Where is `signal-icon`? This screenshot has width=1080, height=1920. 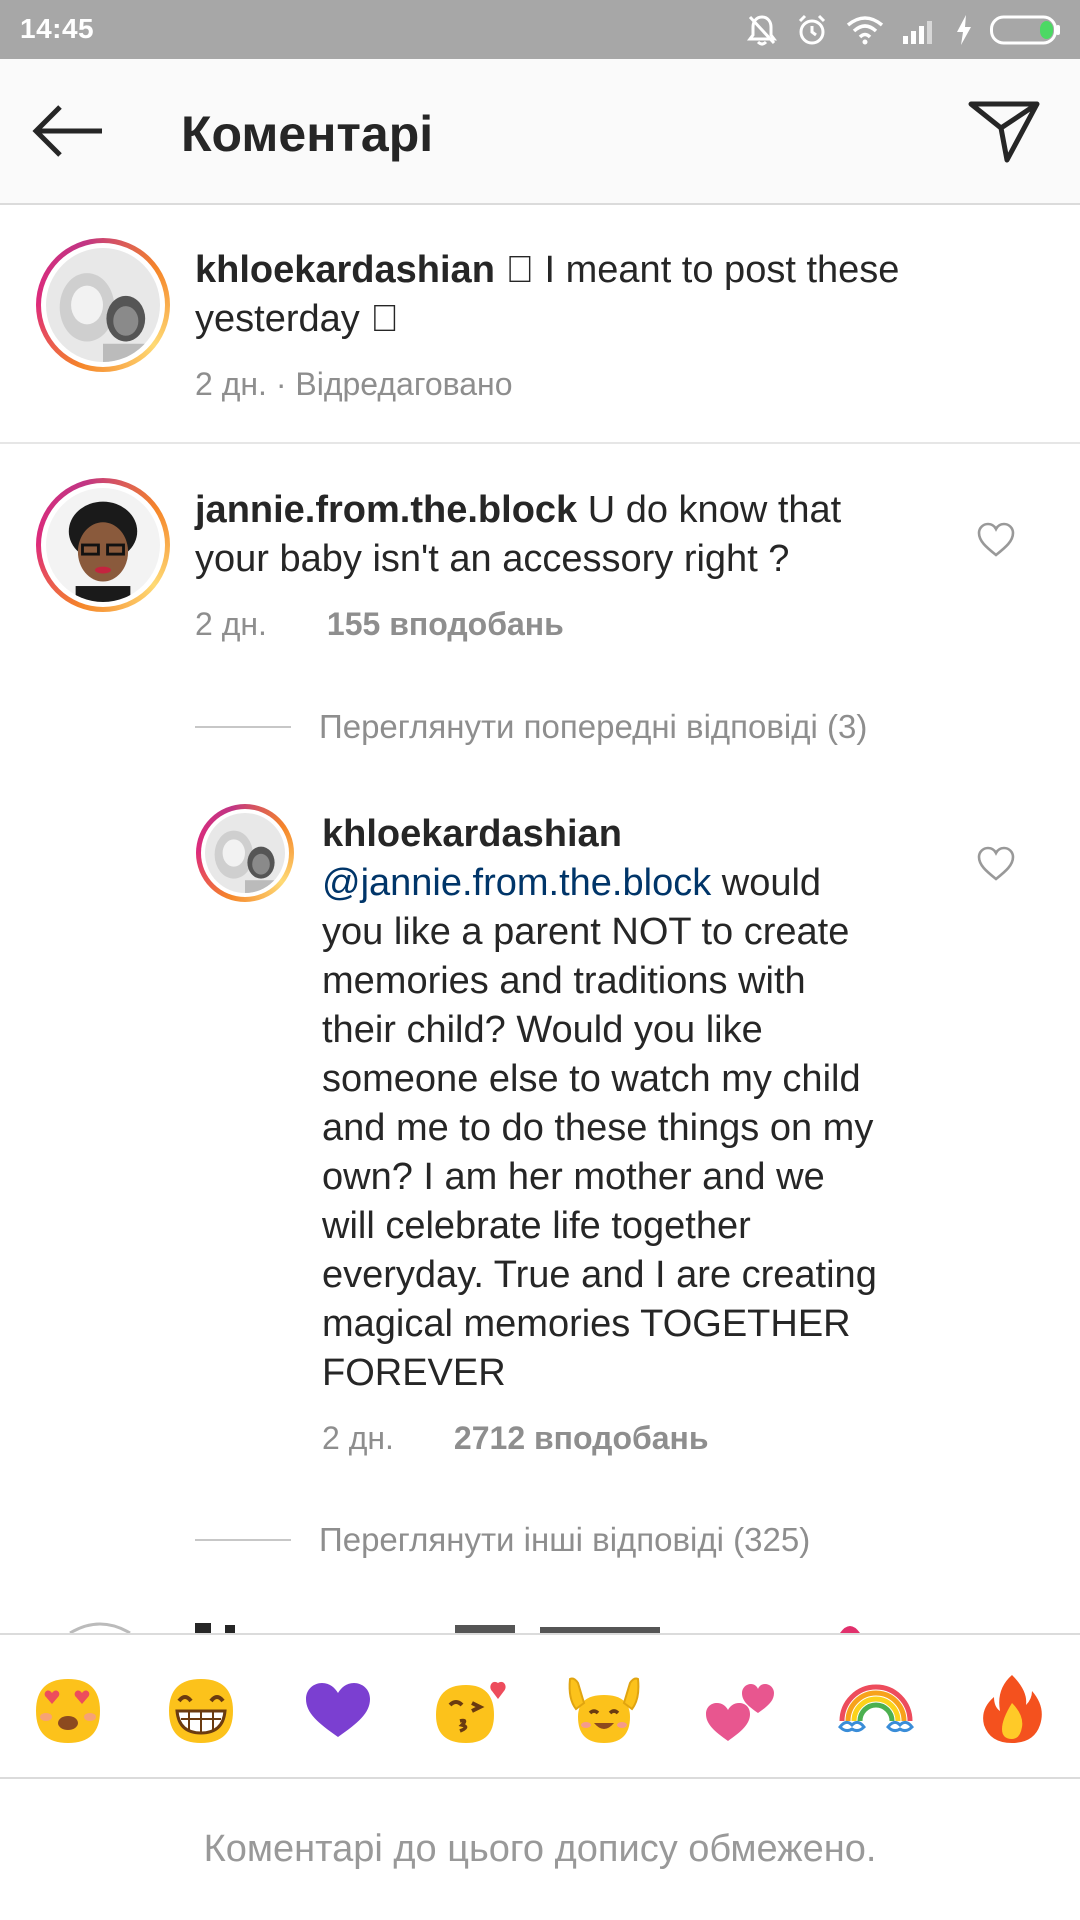
signal-icon is located at coordinates (917, 32).